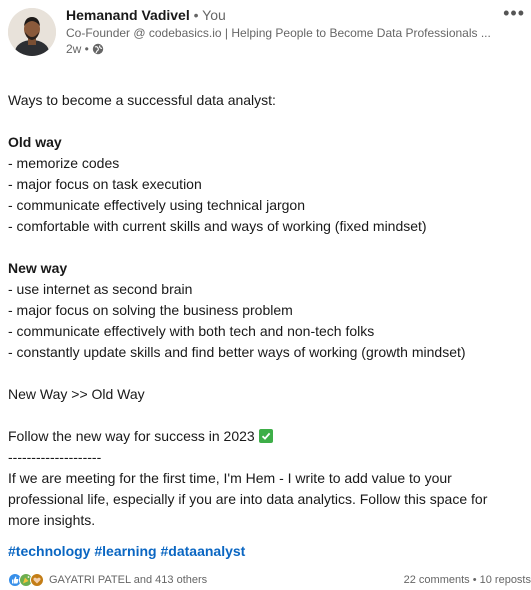  What do you see at coordinates (105, 184) in the screenshot?
I see `old-way-item: - major focus on task execution` at bounding box center [105, 184].